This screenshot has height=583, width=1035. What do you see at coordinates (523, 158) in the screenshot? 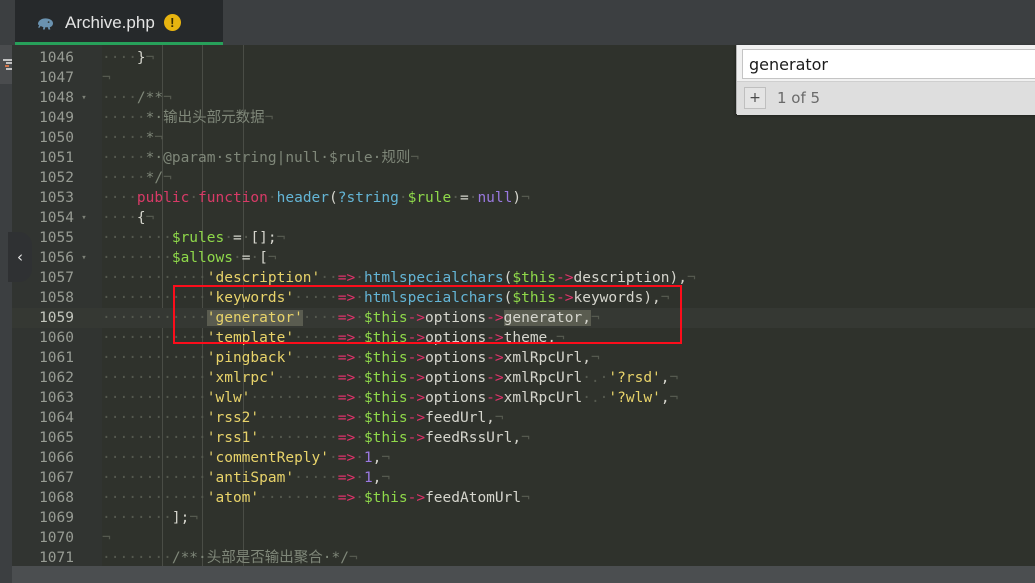
I see `code-line: 1051 ·····*·@param·string|null·$rule·规则¬` at bounding box center [523, 158].